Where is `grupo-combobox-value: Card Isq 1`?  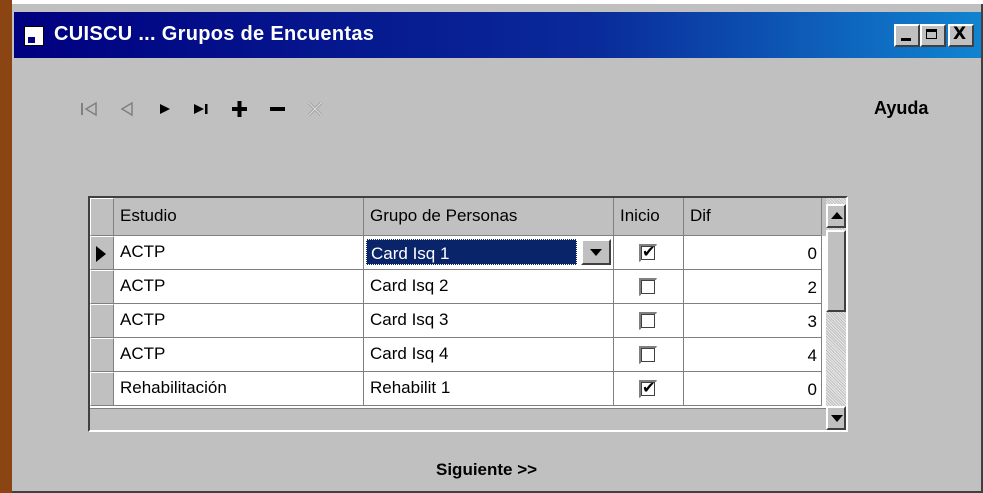
grupo-combobox-value: Card Isq 1 is located at coordinates (471, 252).